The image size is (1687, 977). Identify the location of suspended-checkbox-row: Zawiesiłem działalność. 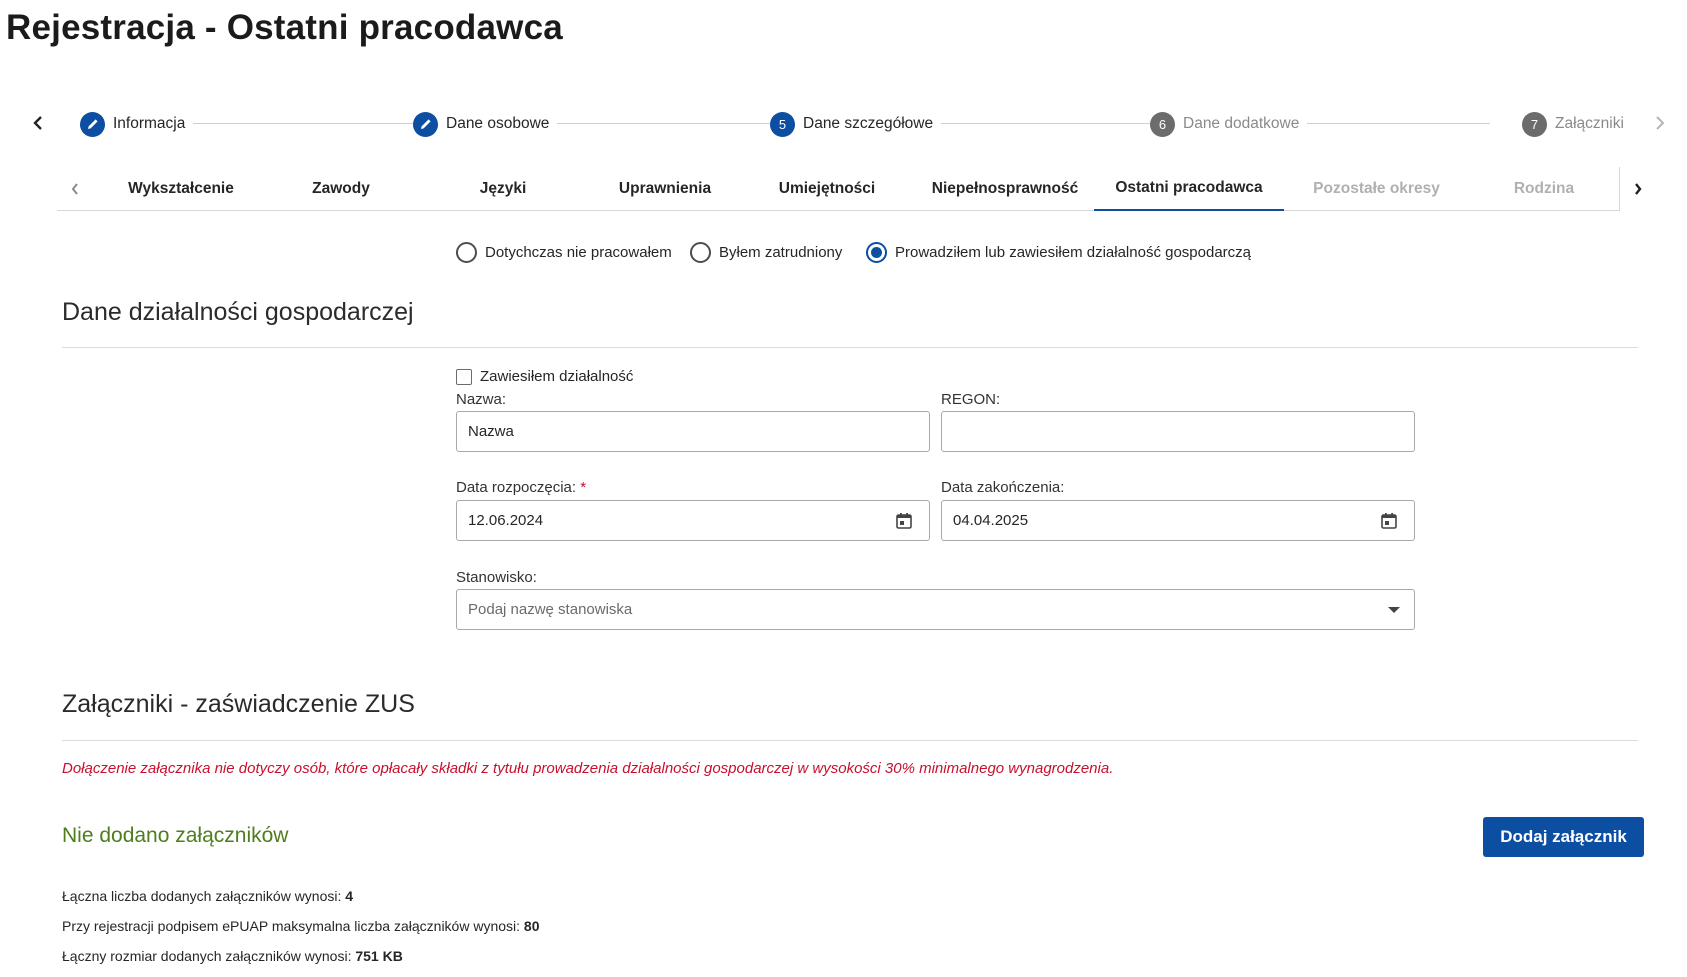
(544, 376).